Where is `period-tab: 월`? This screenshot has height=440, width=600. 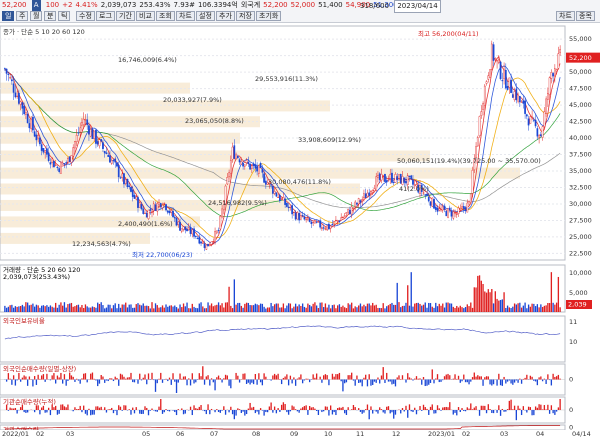
period-tab: 월 is located at coordinates (36, 16).